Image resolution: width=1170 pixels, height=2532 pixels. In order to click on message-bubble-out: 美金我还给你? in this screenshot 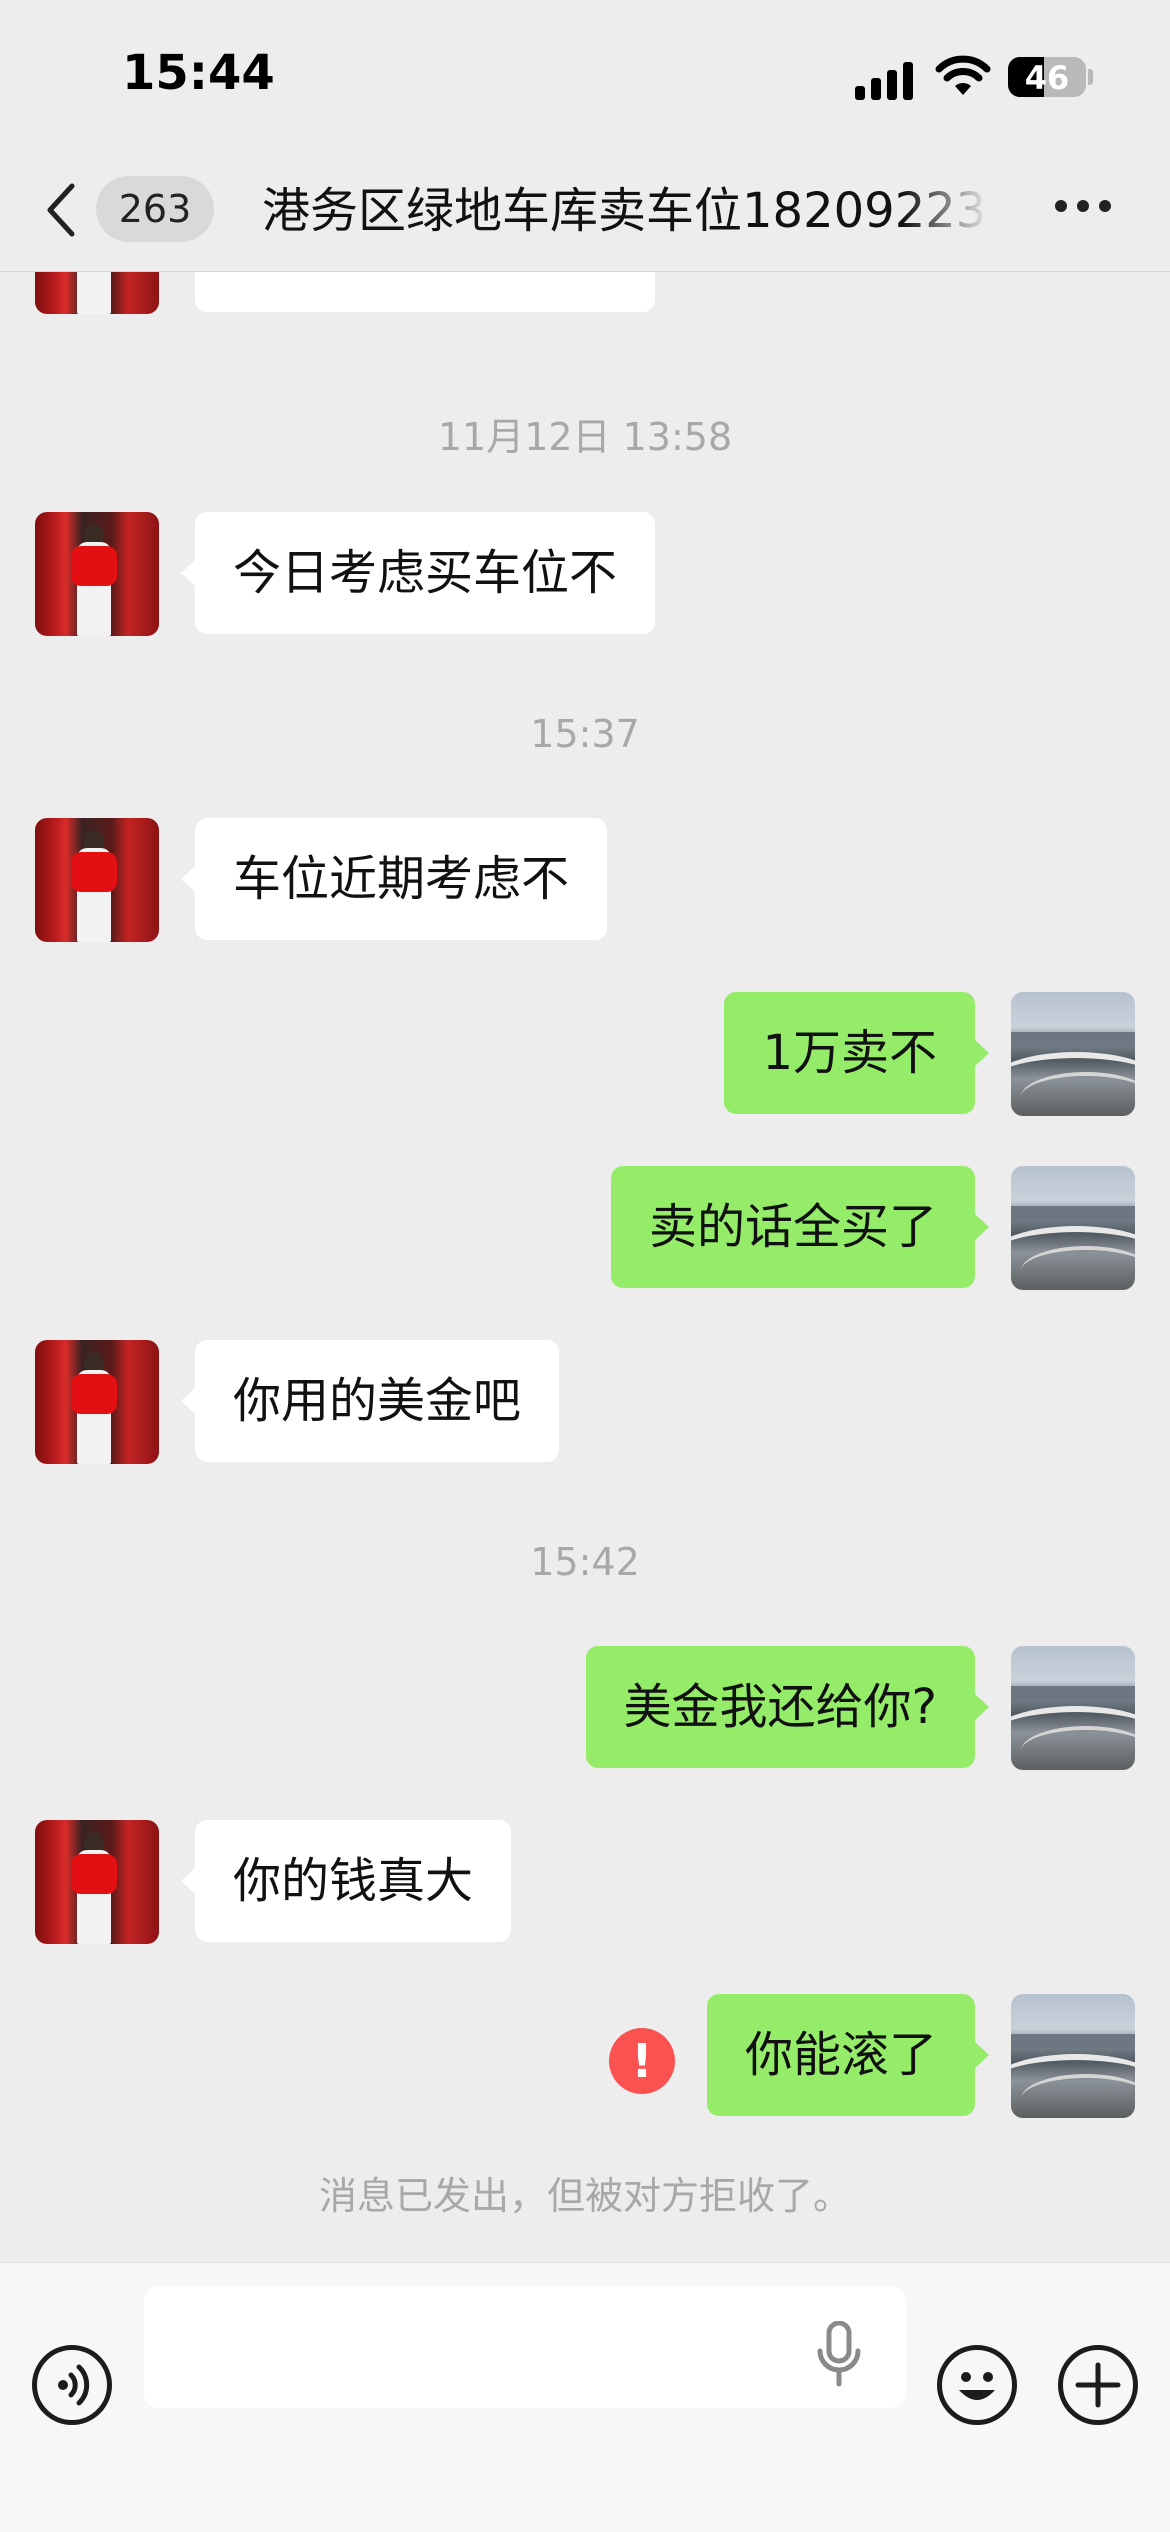, I will do `click(787, 1707)`.